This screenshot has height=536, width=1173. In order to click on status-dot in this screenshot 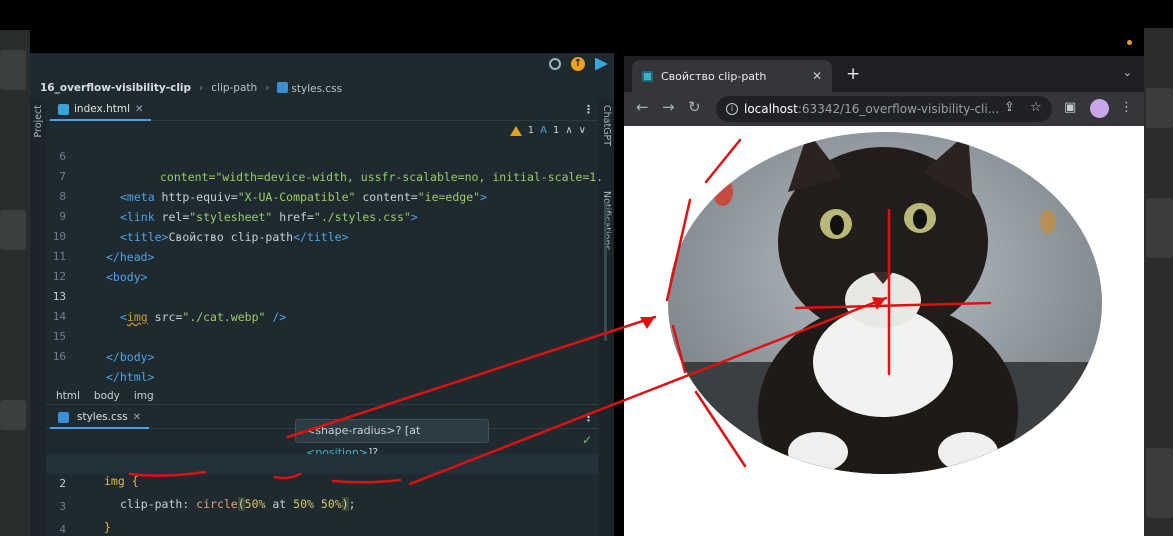, I will do `click(1129, 42)`.